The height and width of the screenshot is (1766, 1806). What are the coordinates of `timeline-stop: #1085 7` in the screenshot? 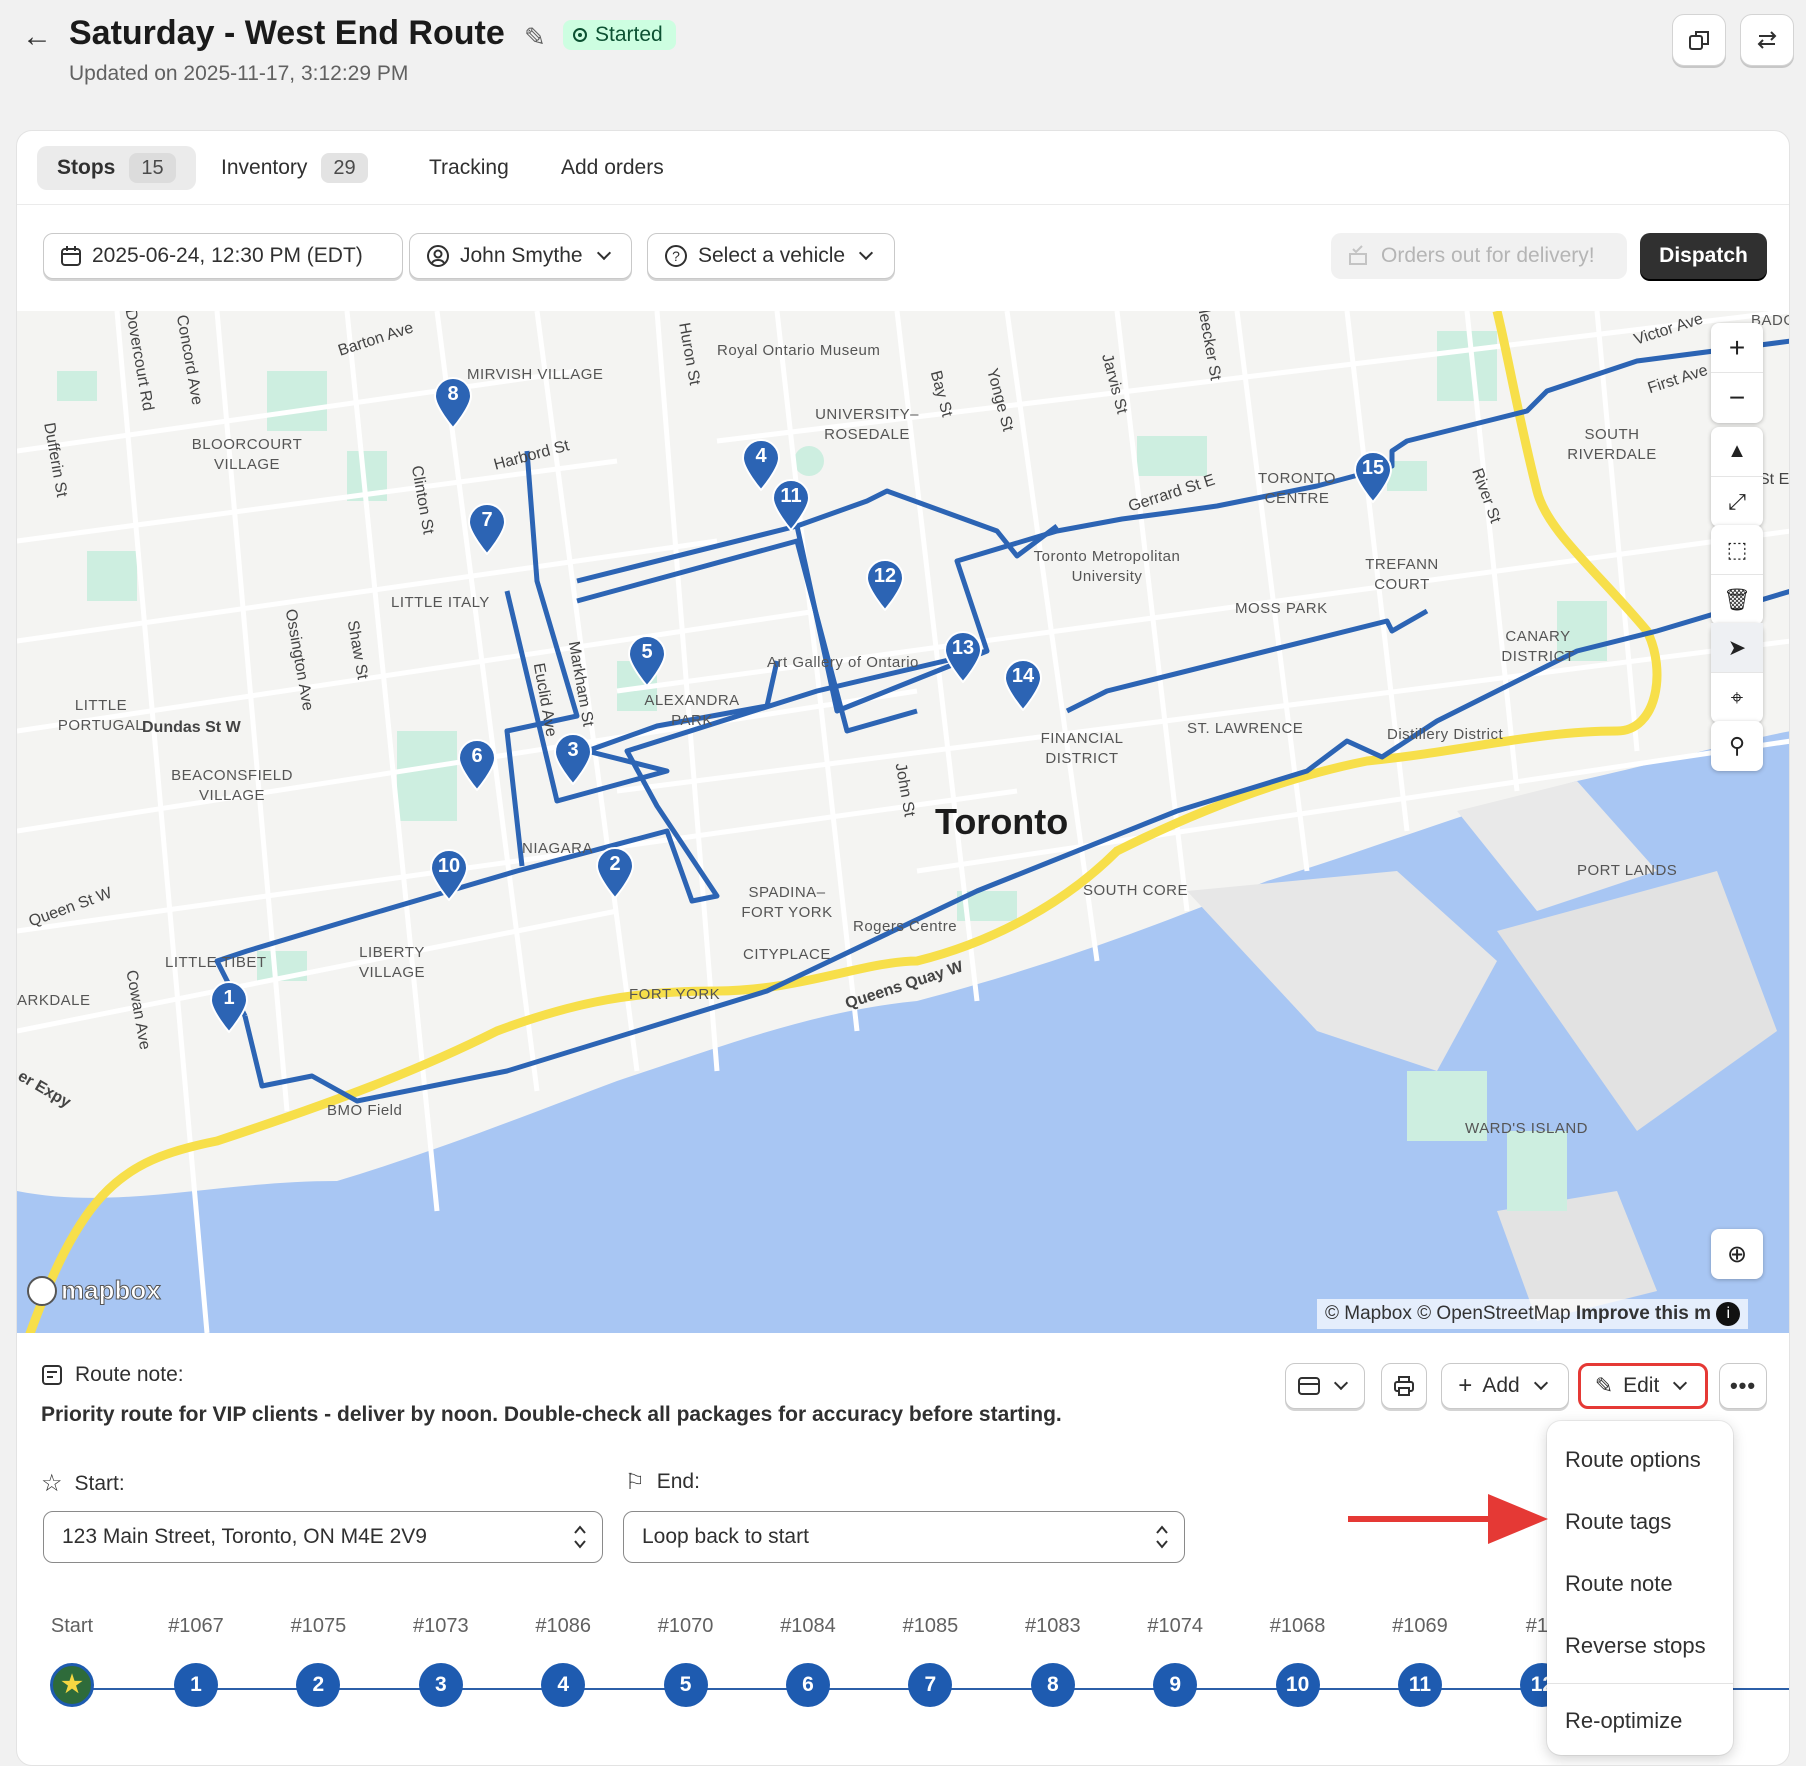 It's located at (930, 1659).